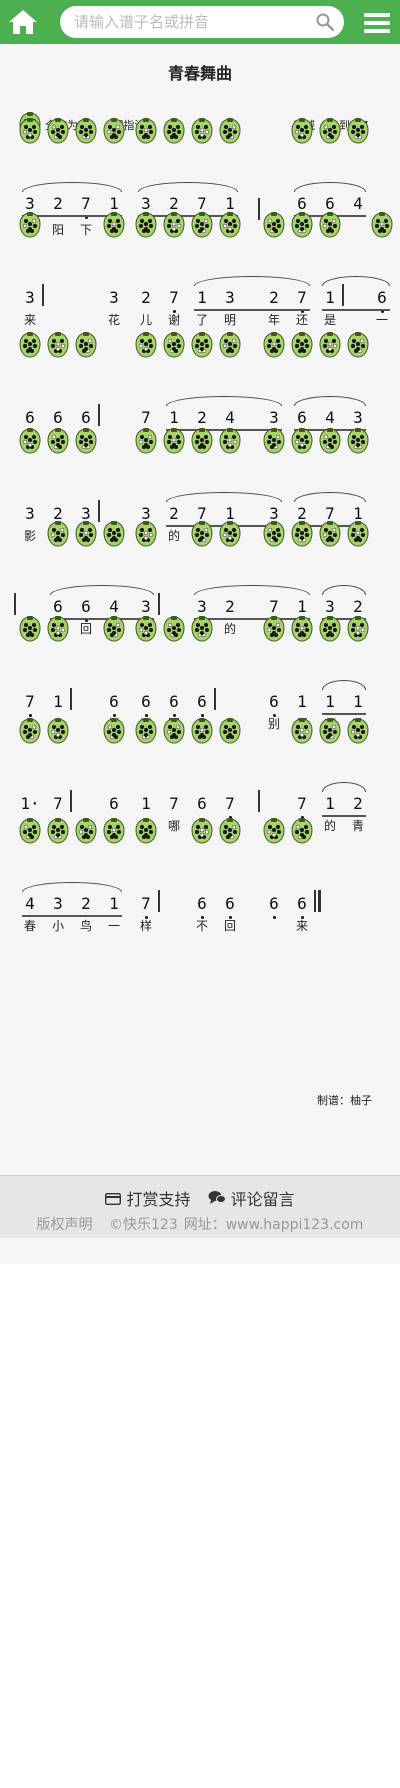  What do you see at coordinates (273, 320) in the screenshot?
I see `lyric: 年` at bounding box center [273, 320].